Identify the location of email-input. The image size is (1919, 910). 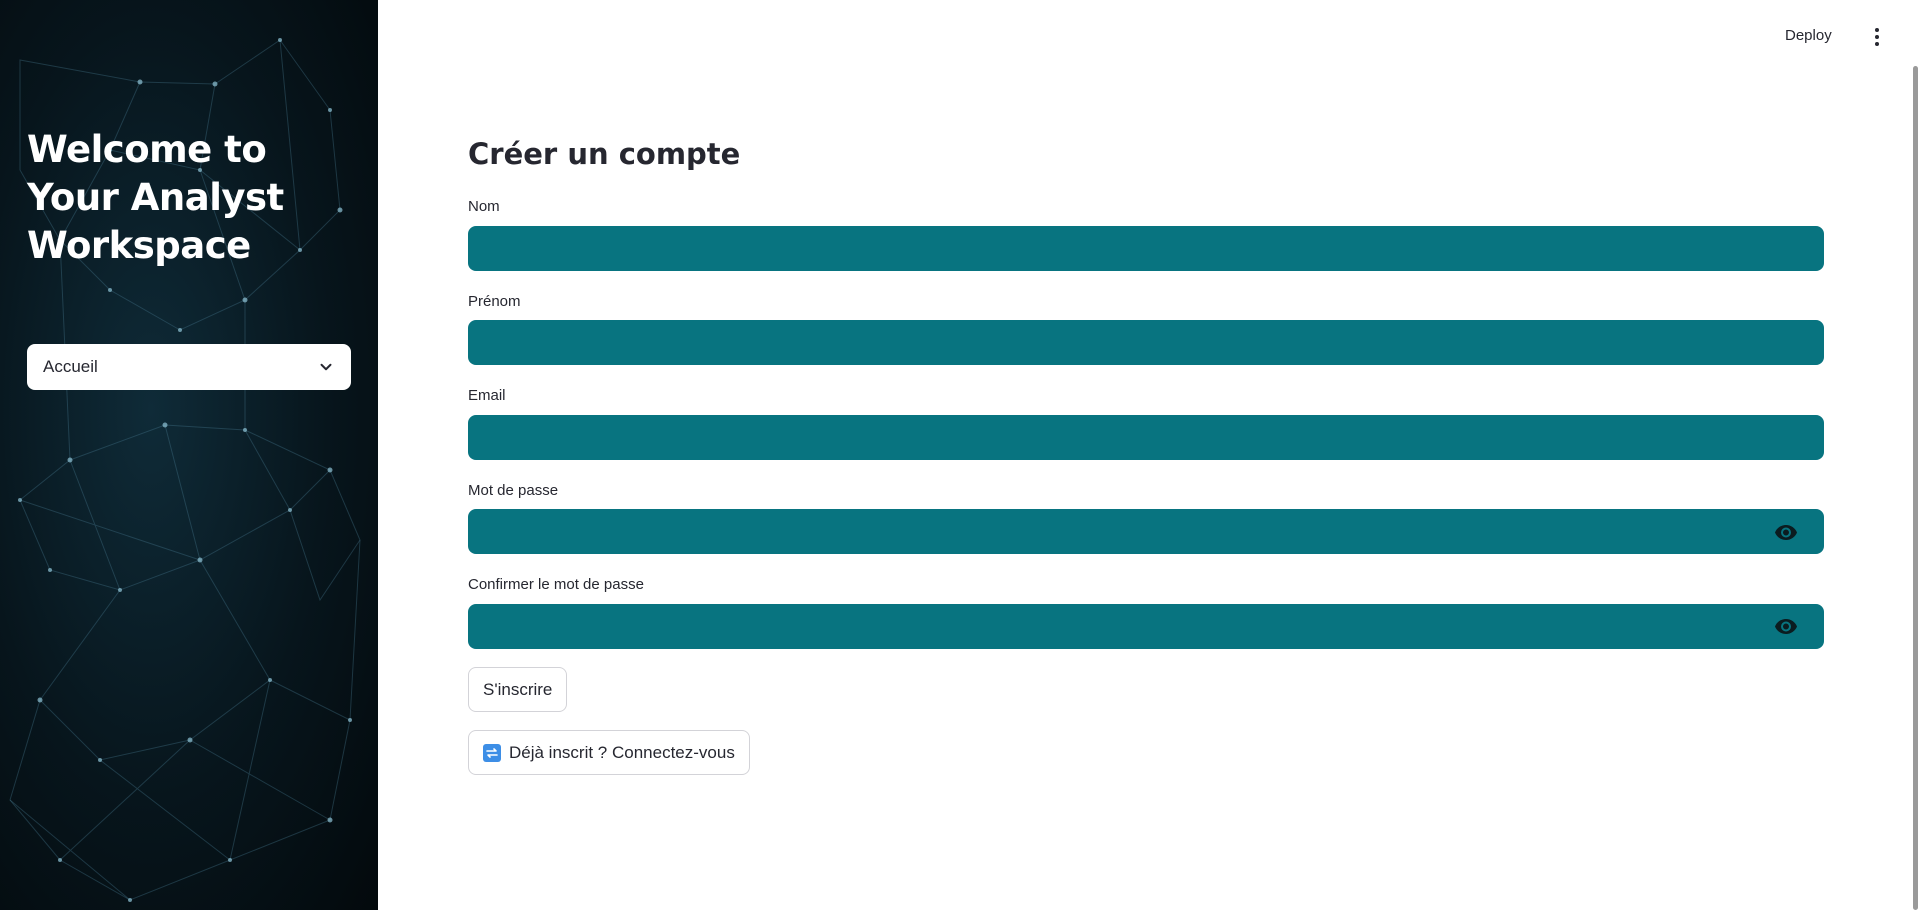
(1146, 437).